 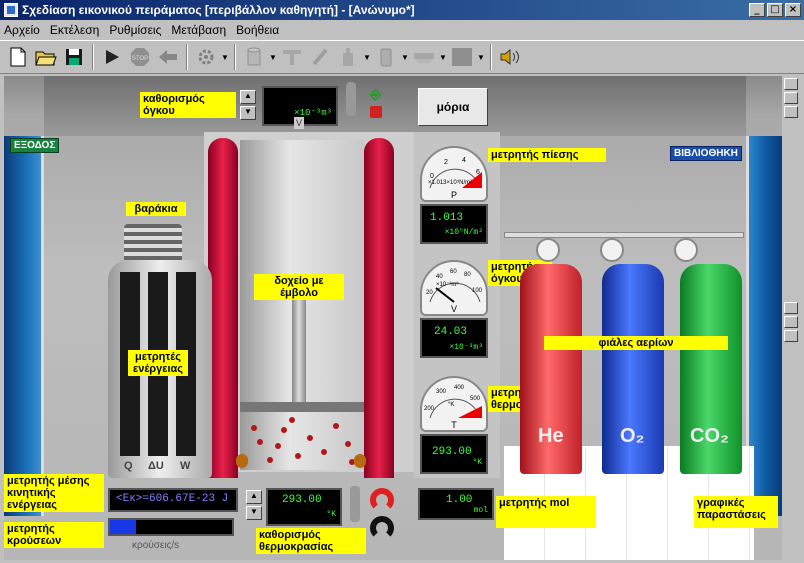 I want to click on play-icon, so click(x=112, y=57).